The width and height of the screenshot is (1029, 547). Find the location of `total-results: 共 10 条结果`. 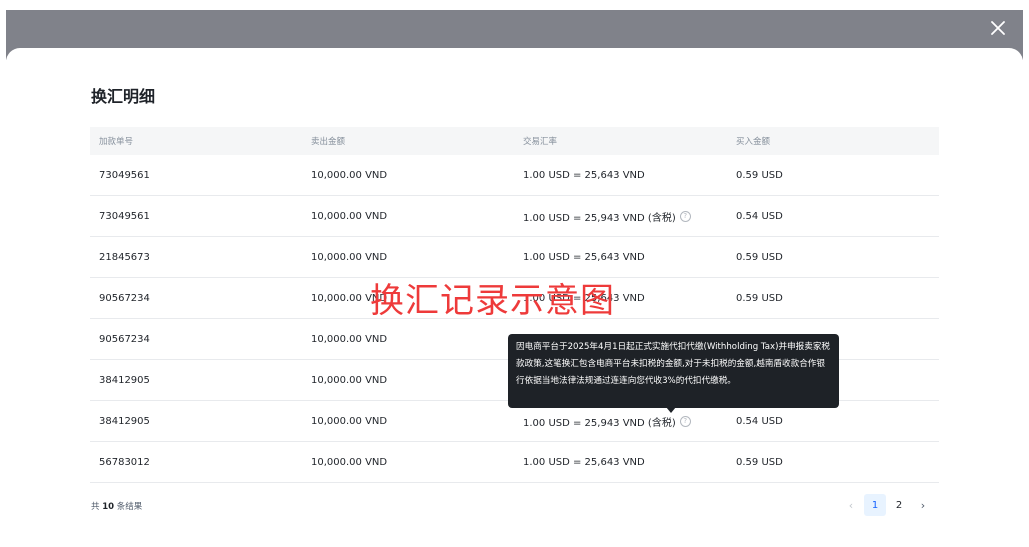

total-results: 共 10 条结果 is located at coordinates (117, 507).